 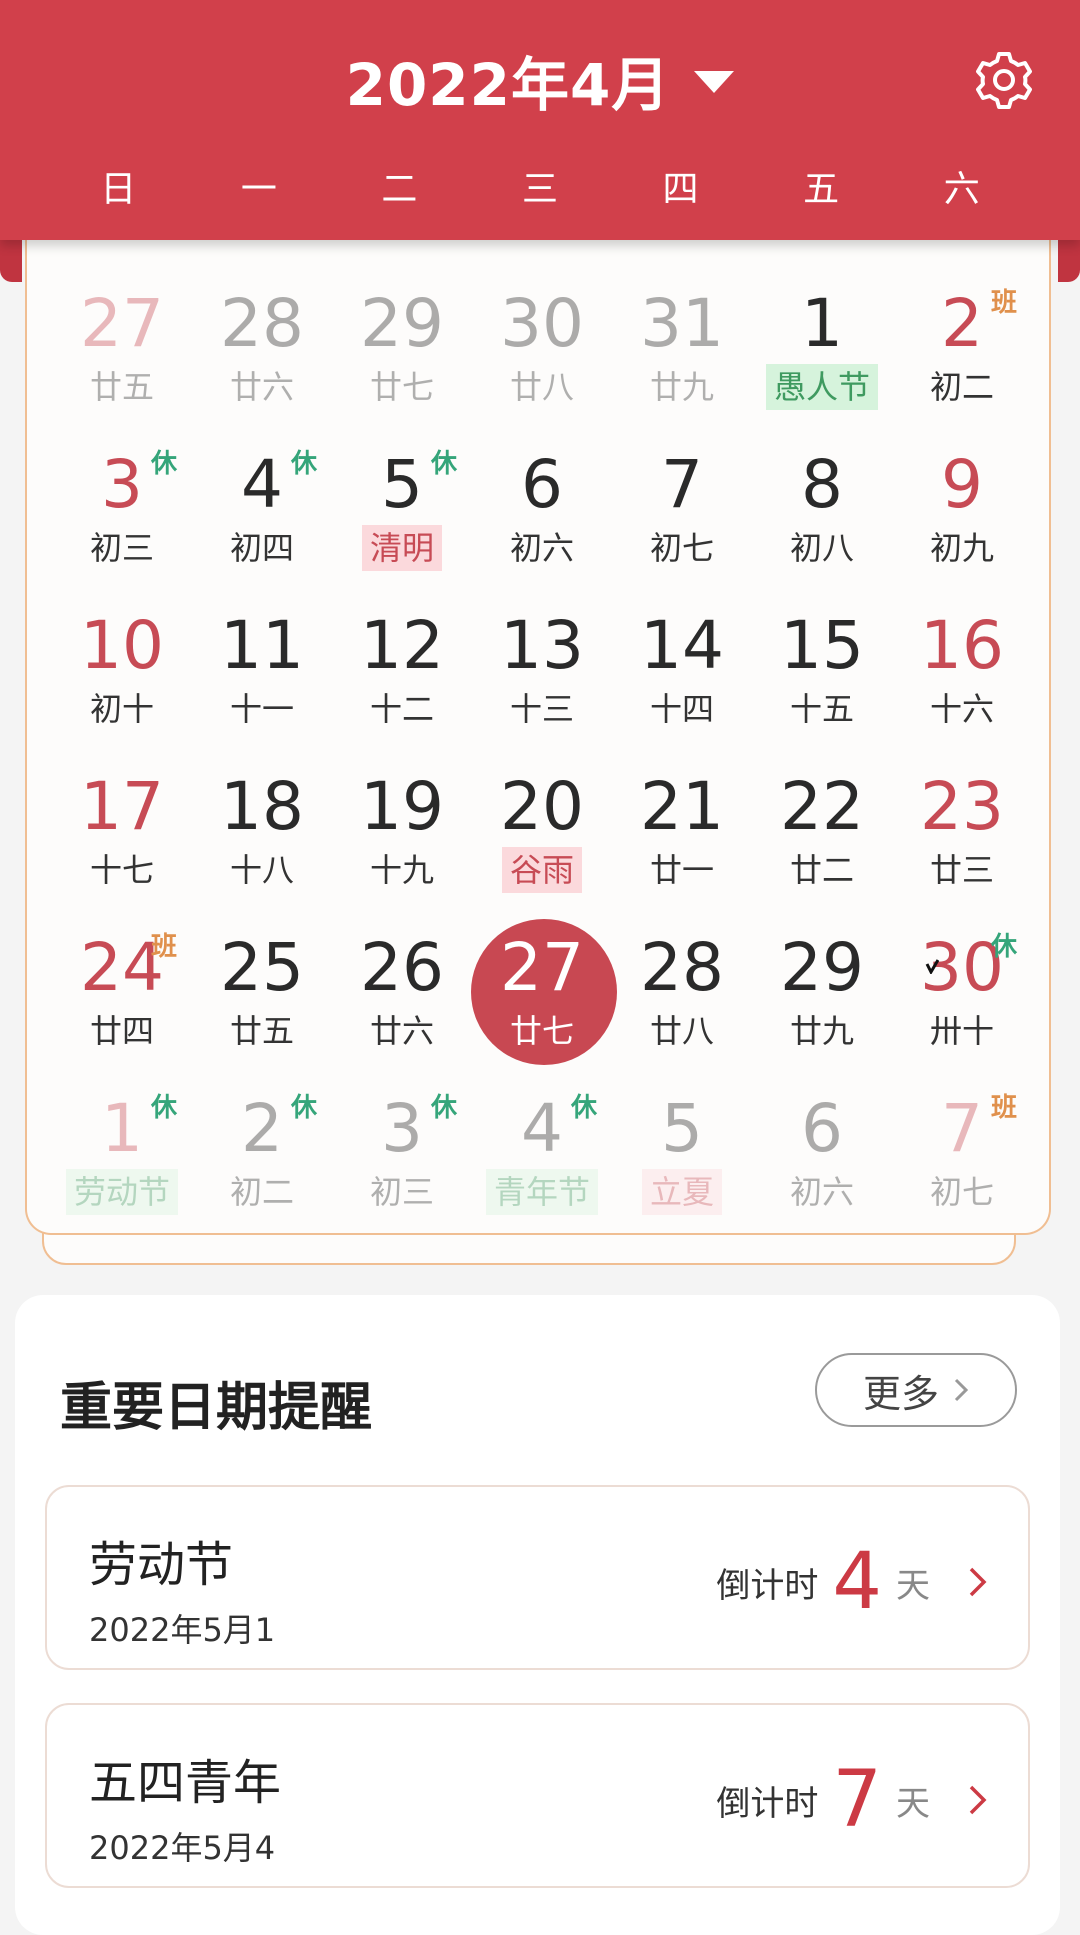 I want to click on countdown-label: 倒计时, so click(x=767, y=1585).